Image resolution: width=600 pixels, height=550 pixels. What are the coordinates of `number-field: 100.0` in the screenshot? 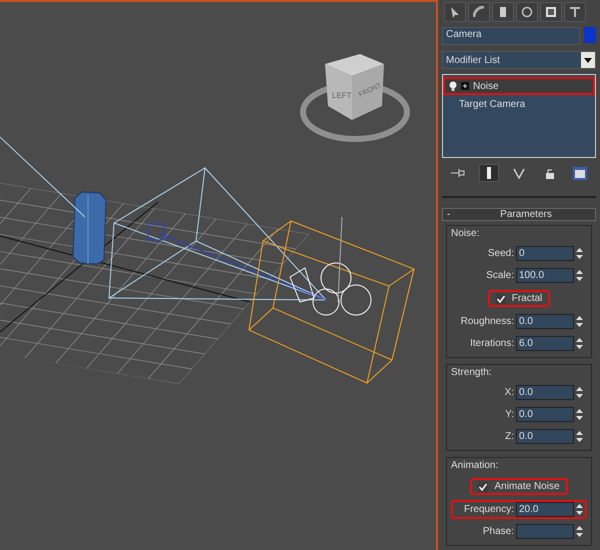 It's located at (545, 275).